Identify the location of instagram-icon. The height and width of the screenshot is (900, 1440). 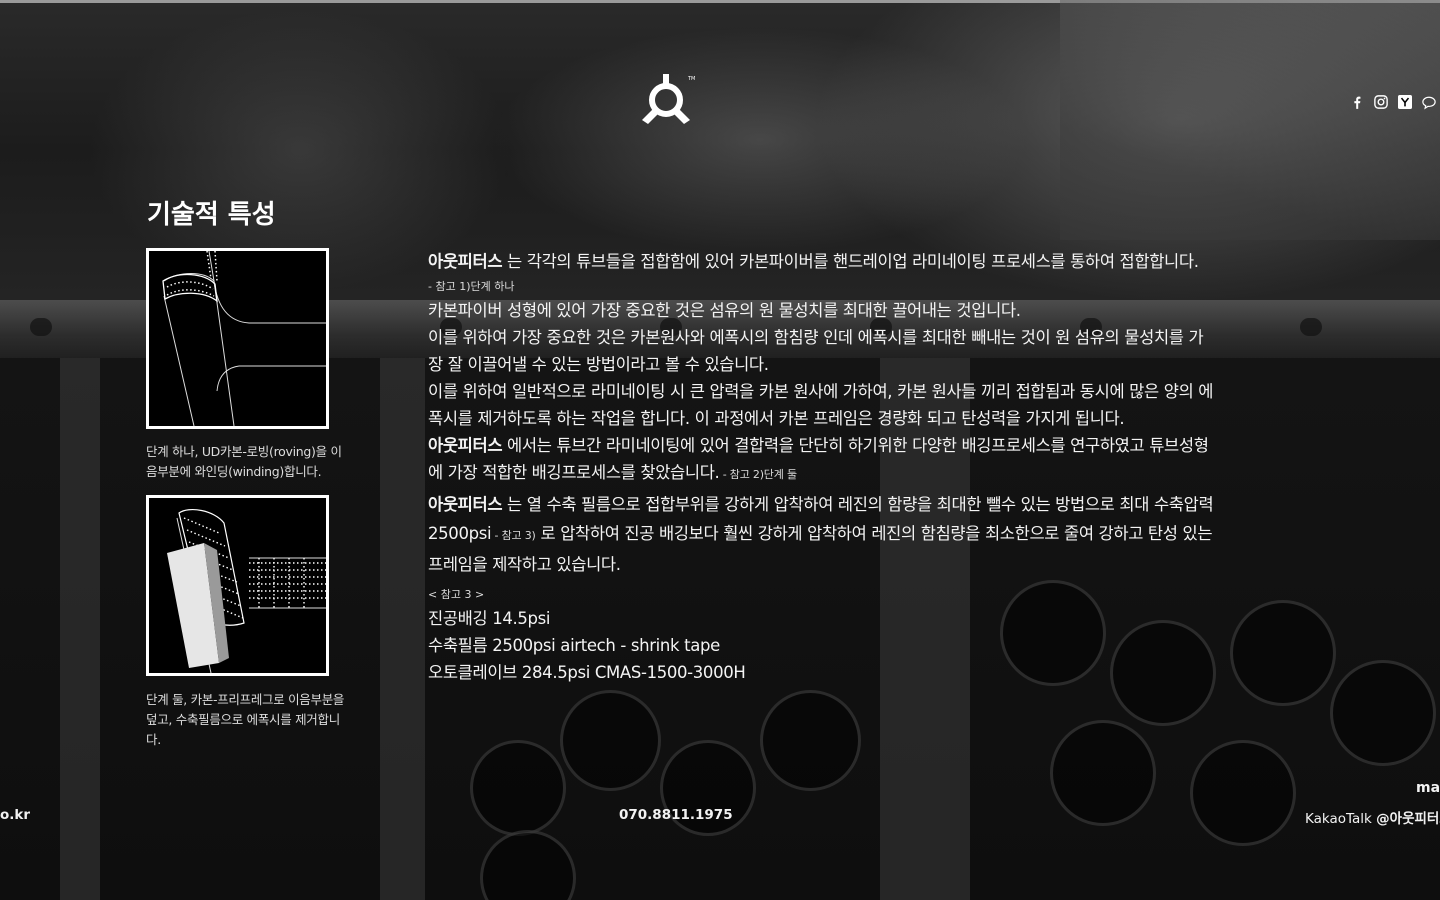
(1381, 102).